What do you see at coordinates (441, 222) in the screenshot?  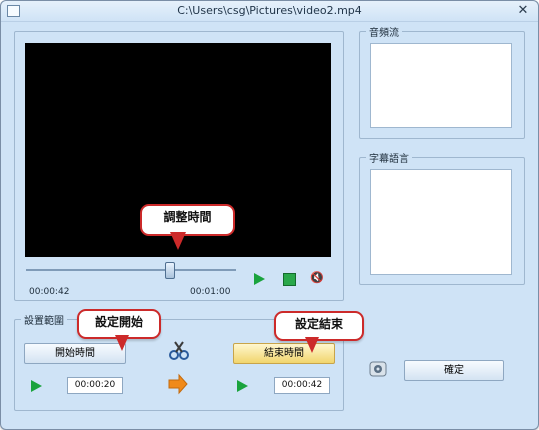 I see `subtitle-language-list` at bounding box center [441, 222].